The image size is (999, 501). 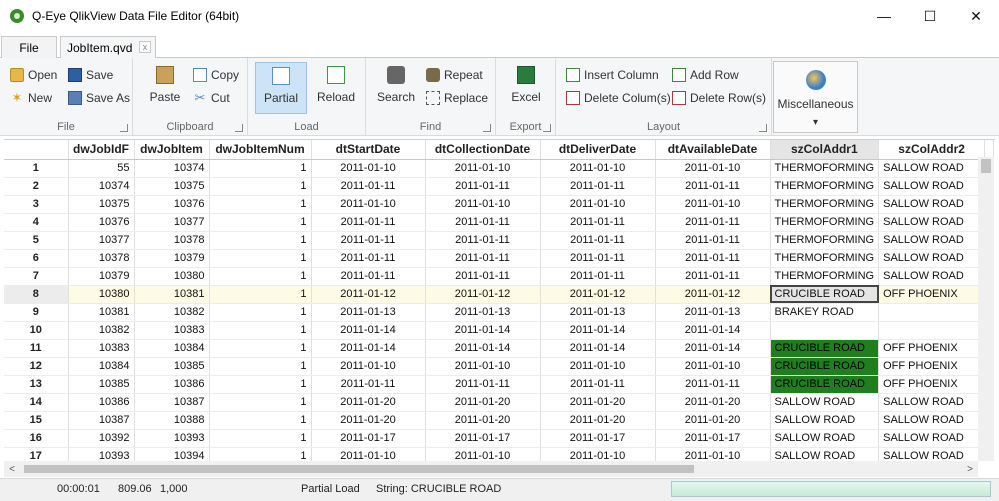 I want to click on row-number: 16, so click(x=36, y=438).